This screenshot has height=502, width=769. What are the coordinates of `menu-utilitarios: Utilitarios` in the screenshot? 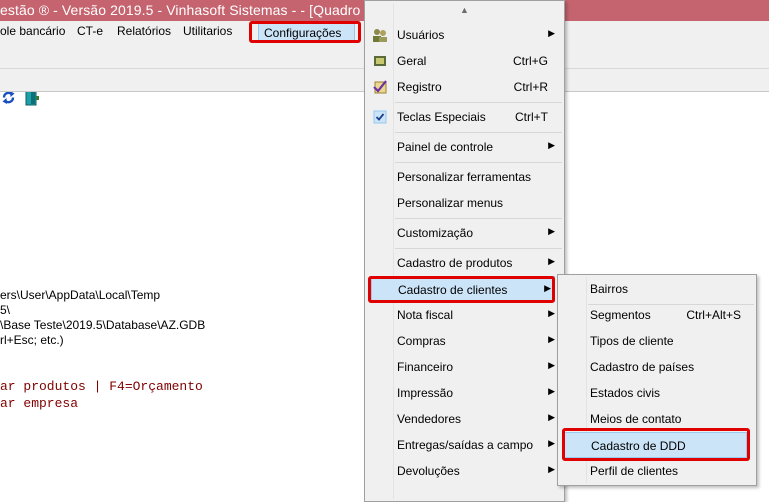 It's located at (207, 31).